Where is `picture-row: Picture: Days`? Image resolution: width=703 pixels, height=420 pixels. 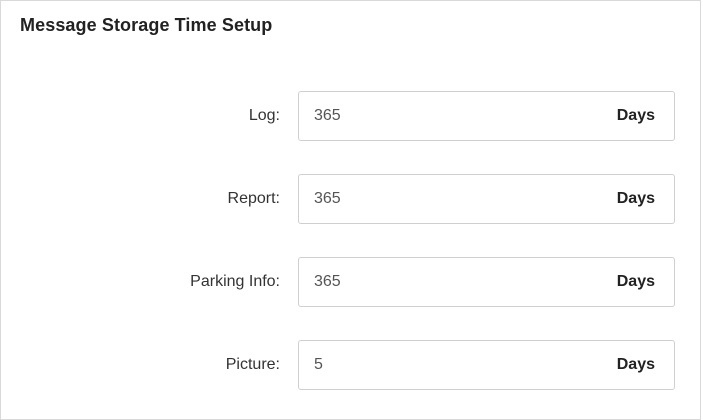 picture-row: Picture: Days is located at coordinates (351, 365).